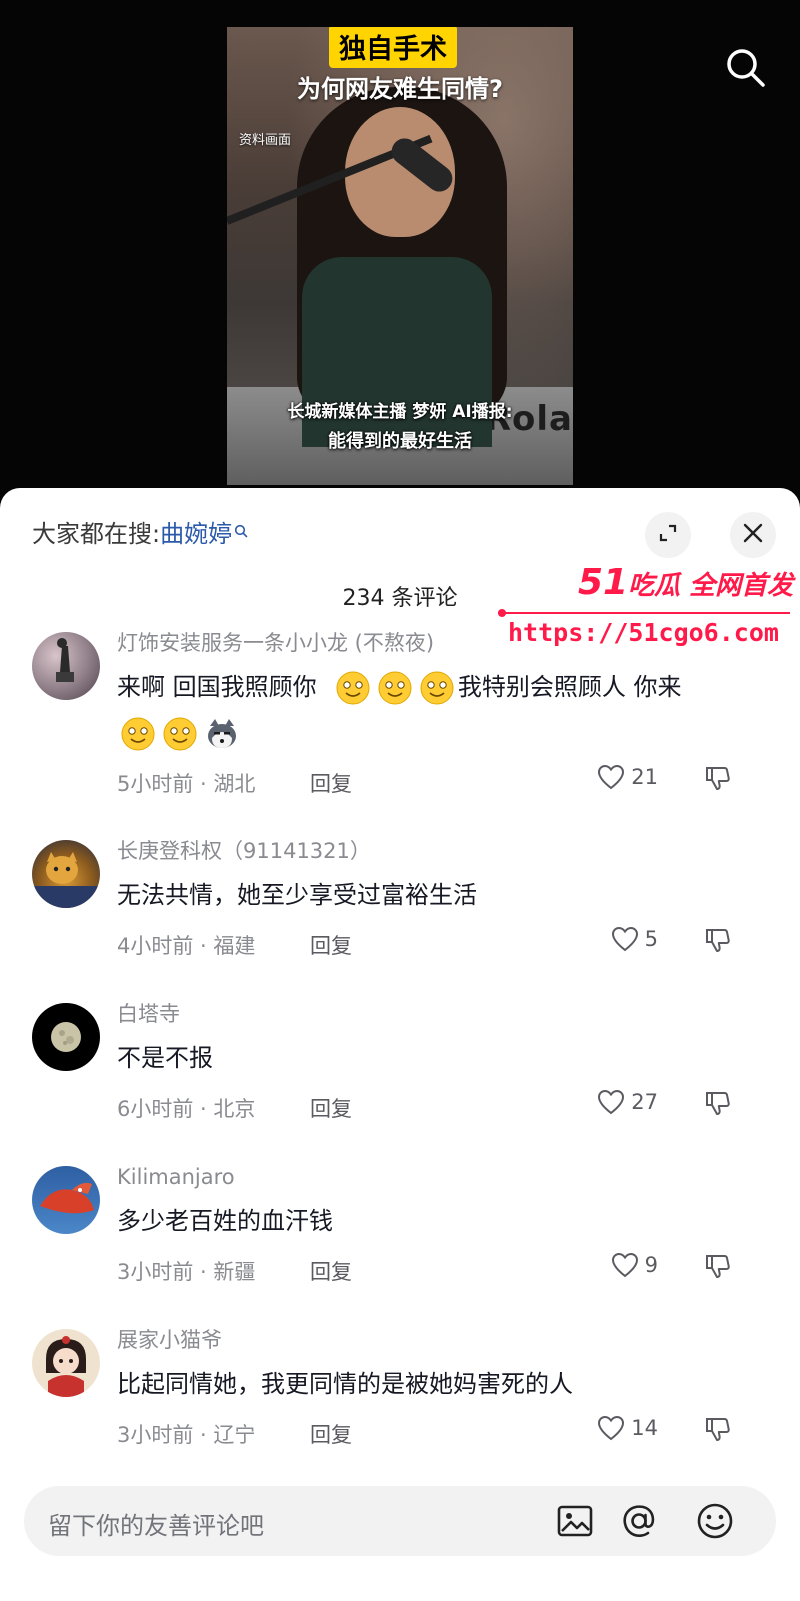 The height and width of the screenshot is (1601, 800). I want to click on comment-text: 来啊 回国我照顾你 我特别会照顾人 你来, so click(438, 710).